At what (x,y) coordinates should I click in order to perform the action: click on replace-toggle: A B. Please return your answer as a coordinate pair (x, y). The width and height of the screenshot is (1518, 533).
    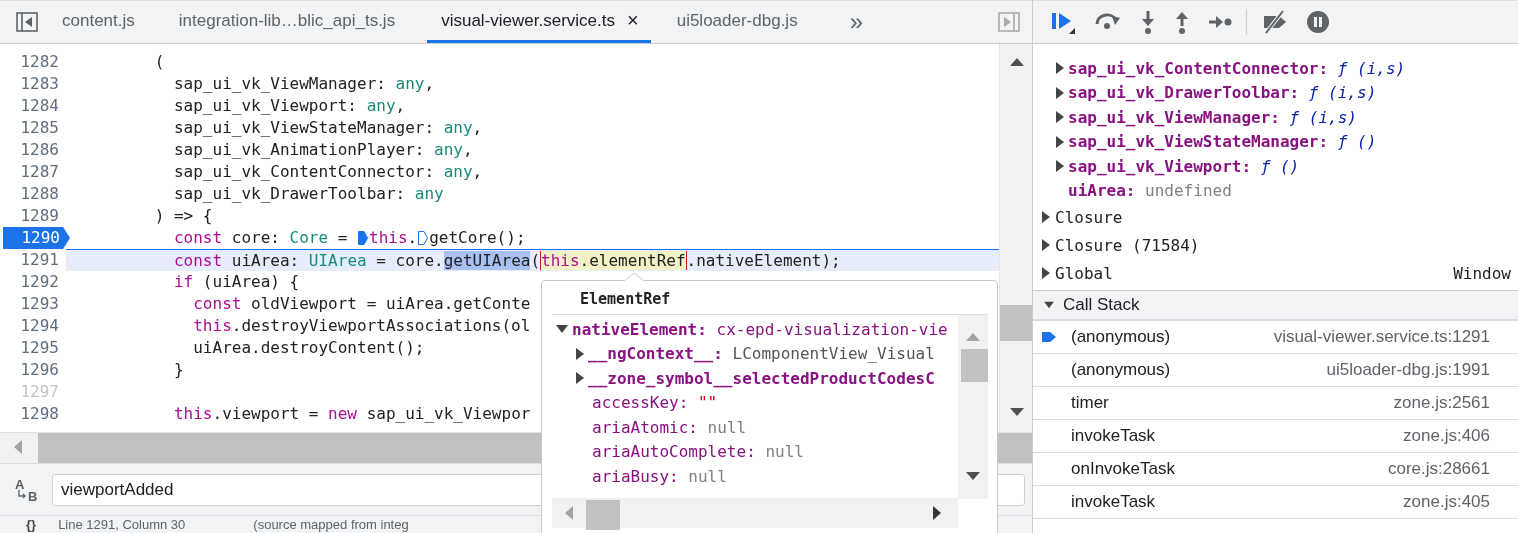
    Looking at the image, I should click on (27, 489).